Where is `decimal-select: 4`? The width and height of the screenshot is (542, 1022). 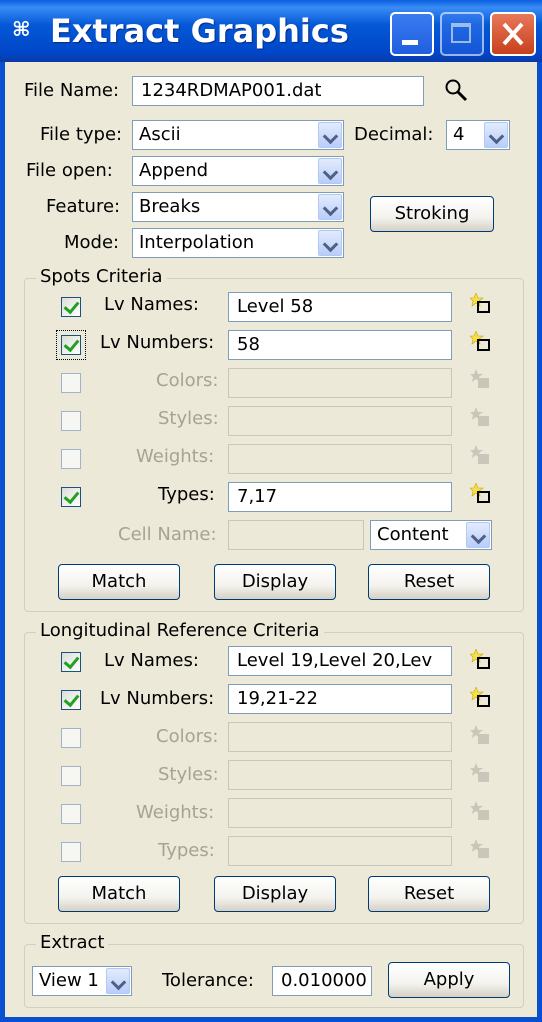 decimal-select: 4 is located at coordinates (478, 135).